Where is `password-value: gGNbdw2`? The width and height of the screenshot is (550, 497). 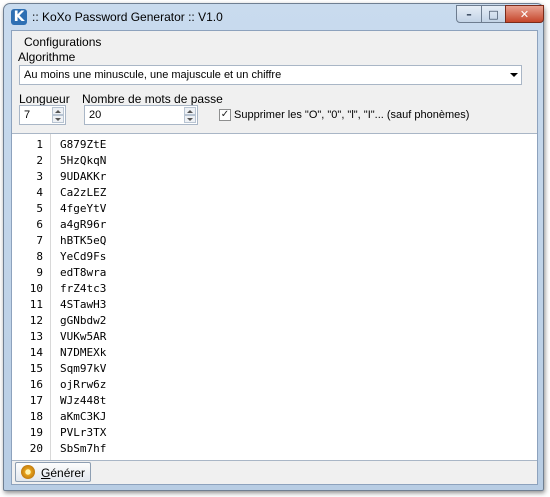 password-value: gGNbdw2 is located at coordinates (83, 321).